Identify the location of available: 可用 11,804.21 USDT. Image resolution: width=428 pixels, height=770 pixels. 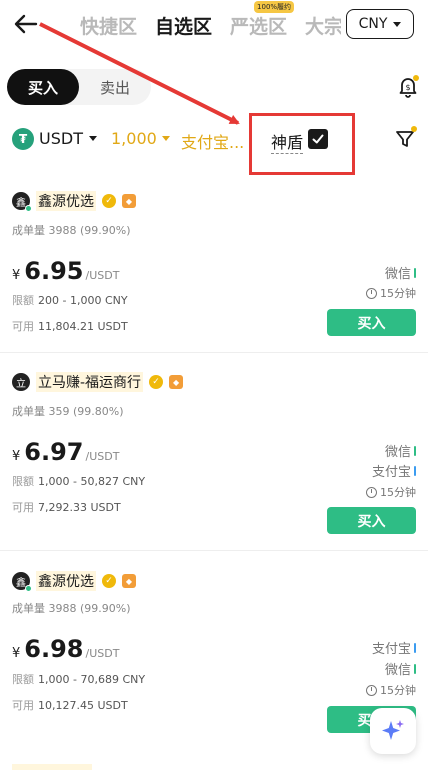
(70, 326).